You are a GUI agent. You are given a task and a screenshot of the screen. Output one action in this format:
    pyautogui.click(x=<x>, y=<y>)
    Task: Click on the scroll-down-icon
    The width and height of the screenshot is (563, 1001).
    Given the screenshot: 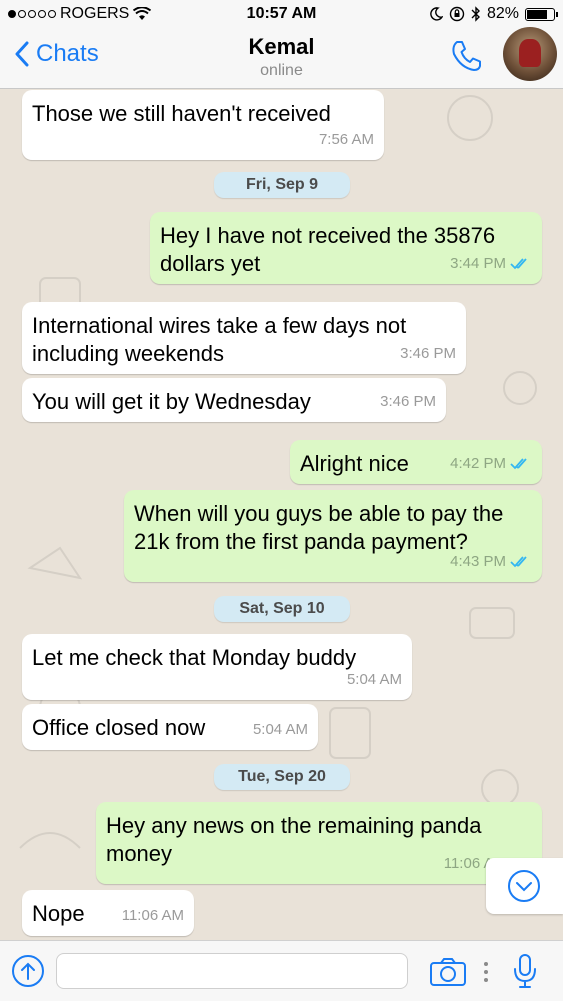 What is the action you would take?
    pyautogui.click(x=524, y=886)
    